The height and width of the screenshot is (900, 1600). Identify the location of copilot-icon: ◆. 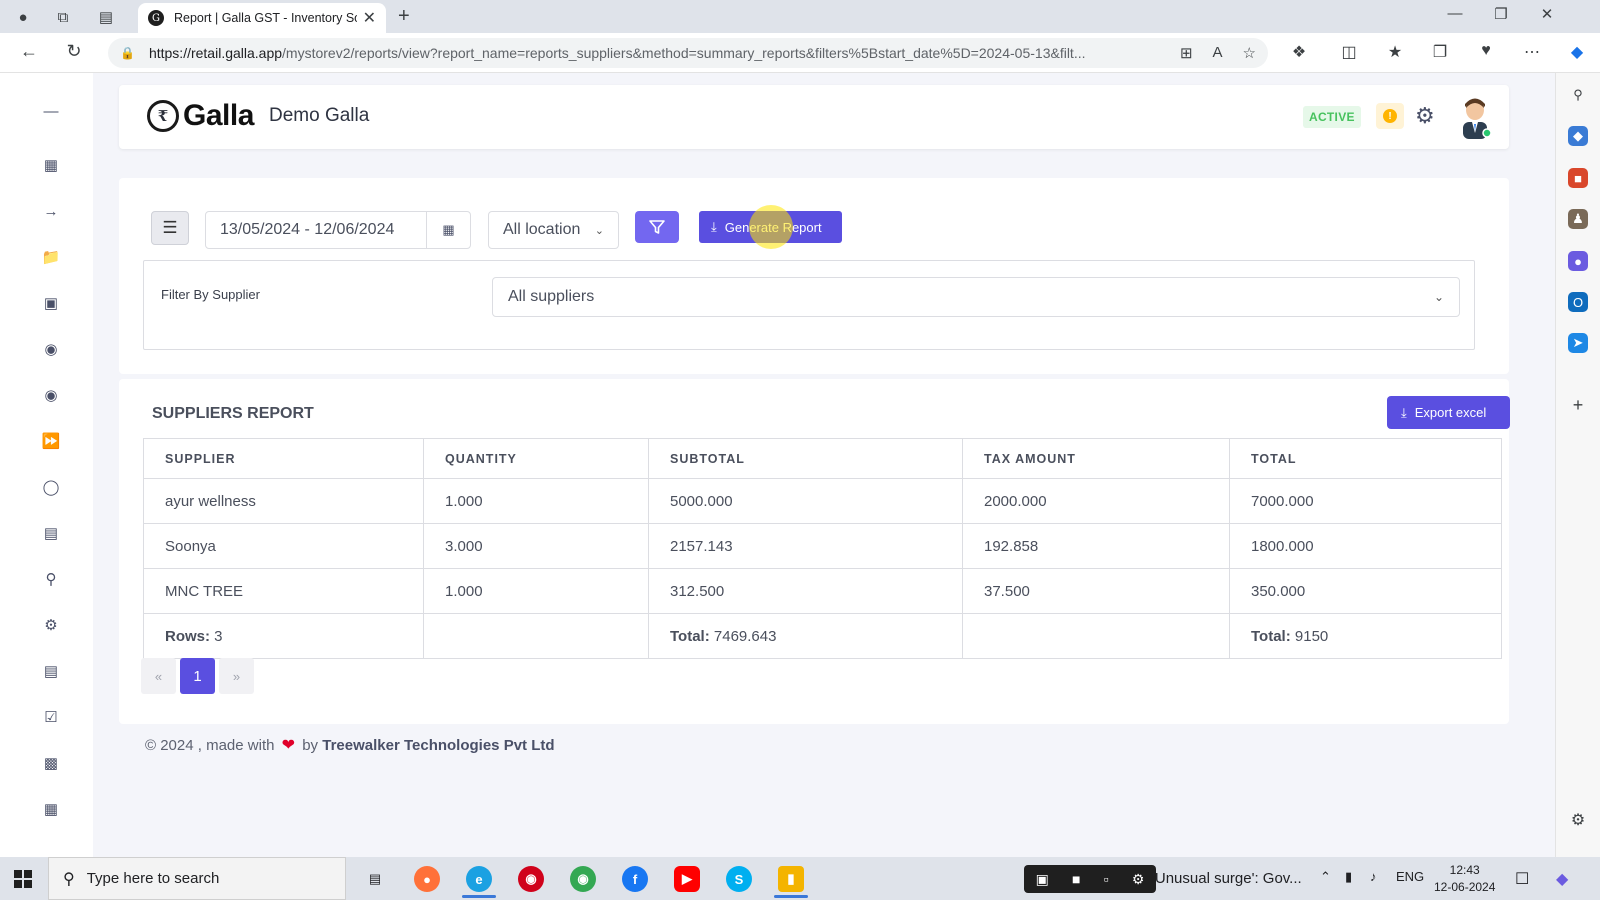
(1577, 52).